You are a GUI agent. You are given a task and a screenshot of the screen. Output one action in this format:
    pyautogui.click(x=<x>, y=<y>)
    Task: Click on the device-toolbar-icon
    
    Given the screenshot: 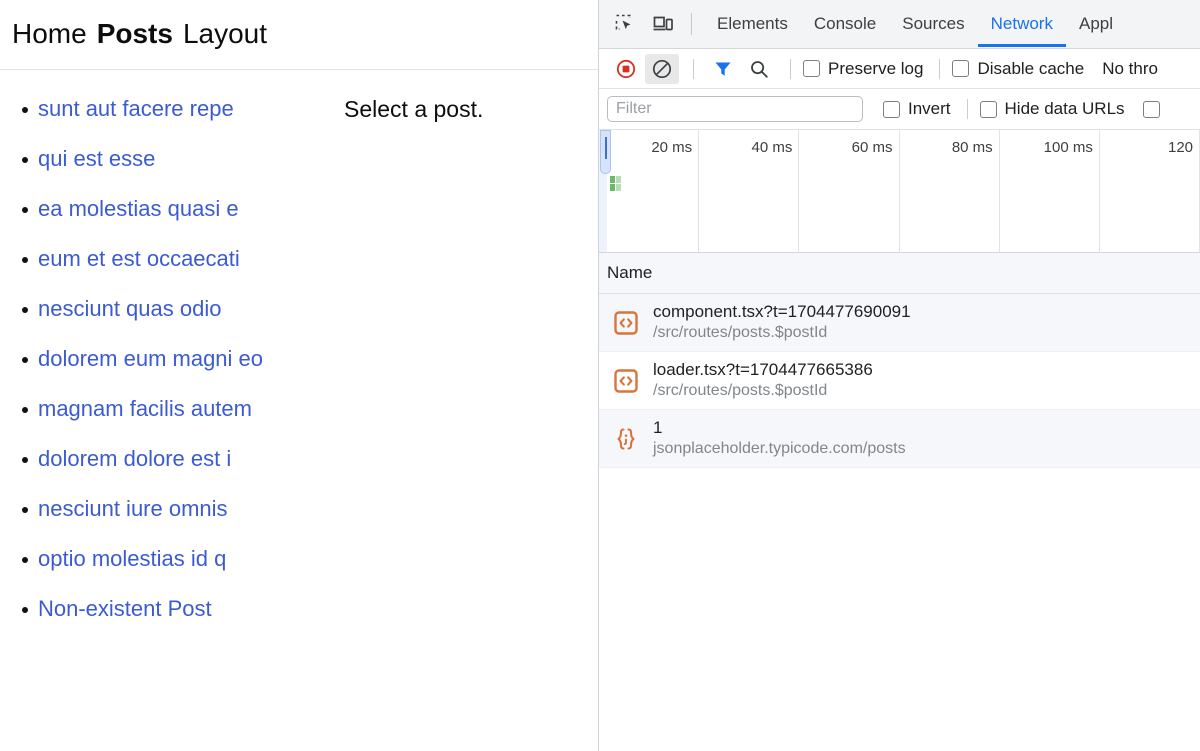 What is the action you would take?
    pyautogui.click(x=663, y=24)
    